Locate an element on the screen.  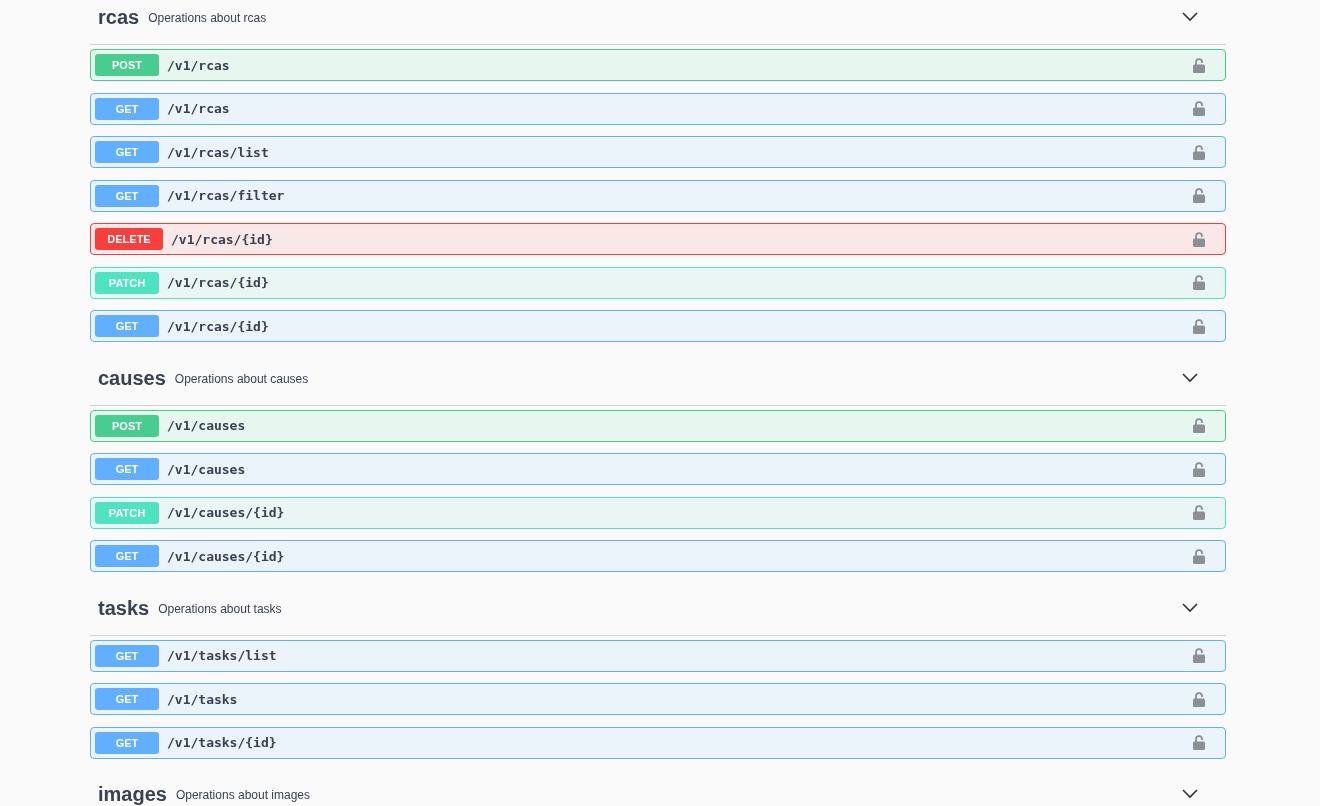
operation-row: PATCH /v1/causes/{id} is located at coordinates (658, 512).